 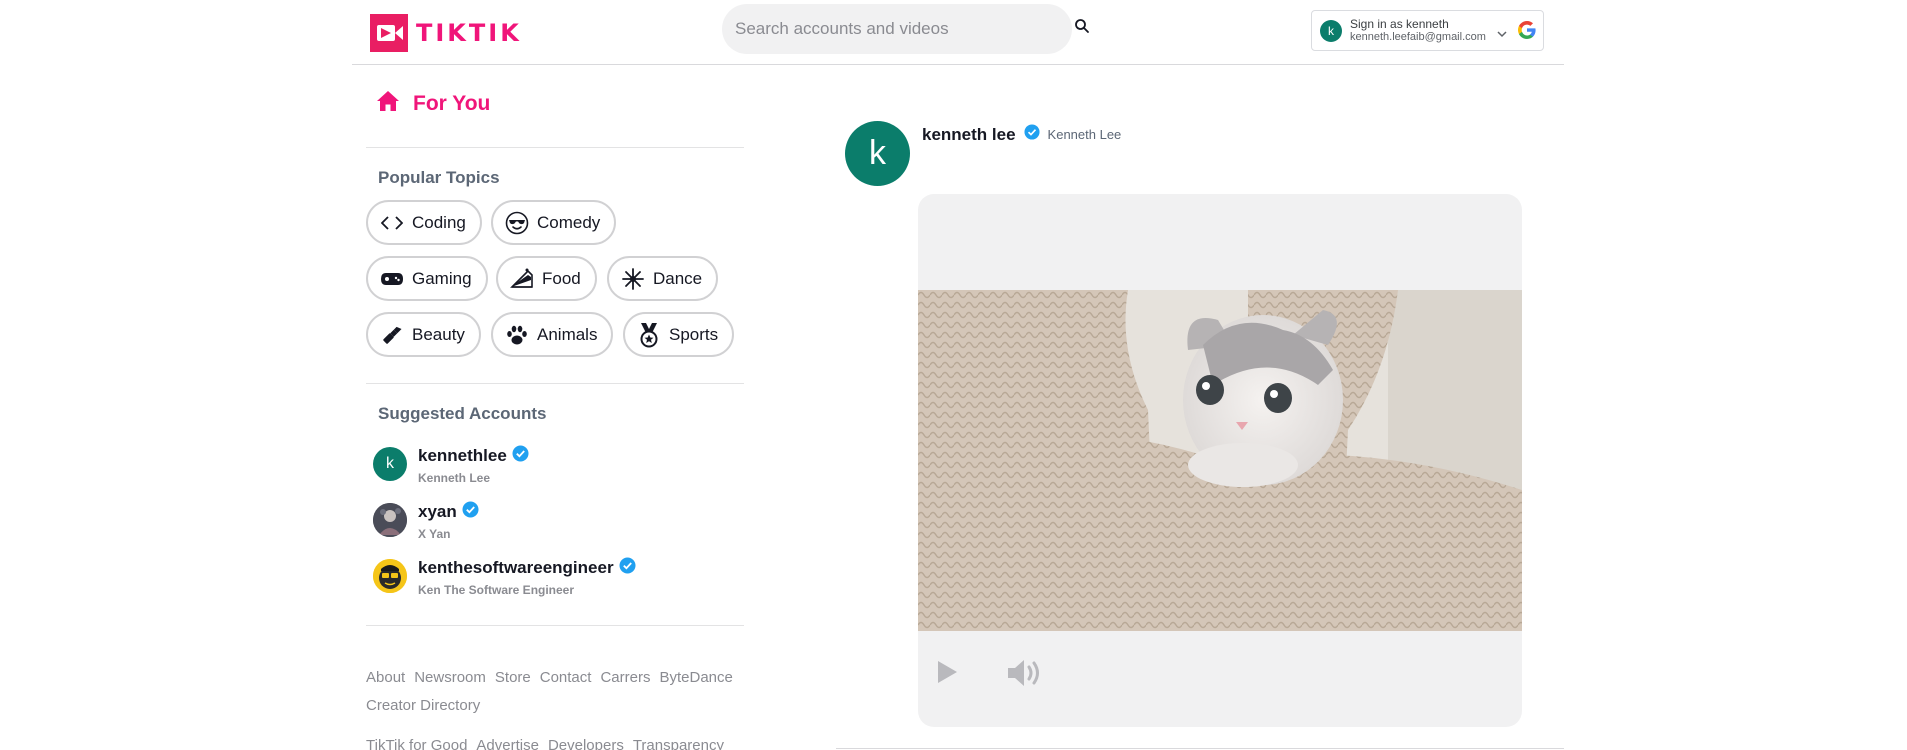 I want to click on logo: TIKTIK, so click(x=446, y=33).